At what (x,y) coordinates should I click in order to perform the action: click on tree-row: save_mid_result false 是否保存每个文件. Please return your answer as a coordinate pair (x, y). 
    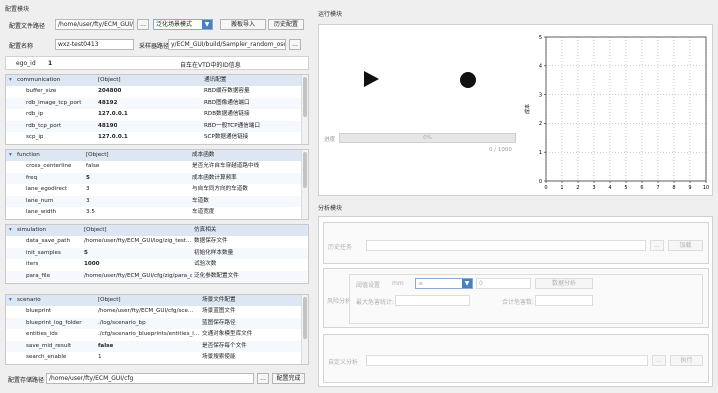
    Looking at the image, I should click on (157, 346).